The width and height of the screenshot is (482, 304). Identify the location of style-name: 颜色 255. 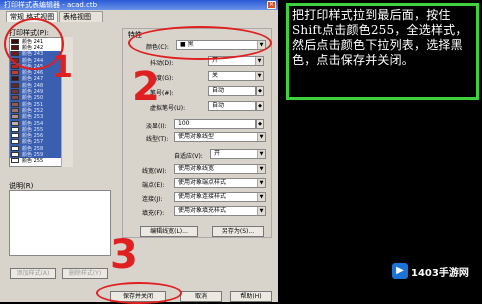
(33, 161).